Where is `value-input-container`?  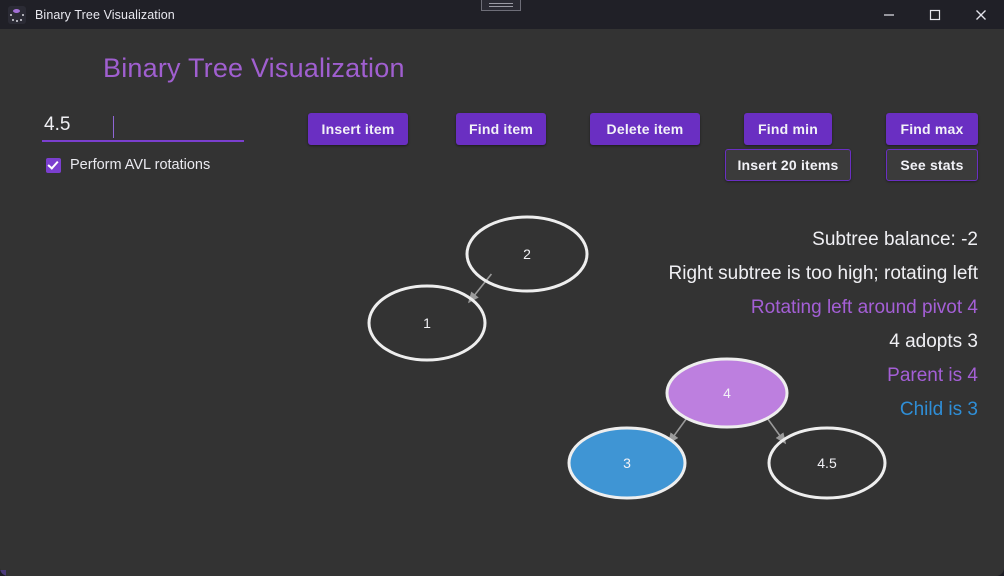
value-input-container is located at coordinates (143, 129).